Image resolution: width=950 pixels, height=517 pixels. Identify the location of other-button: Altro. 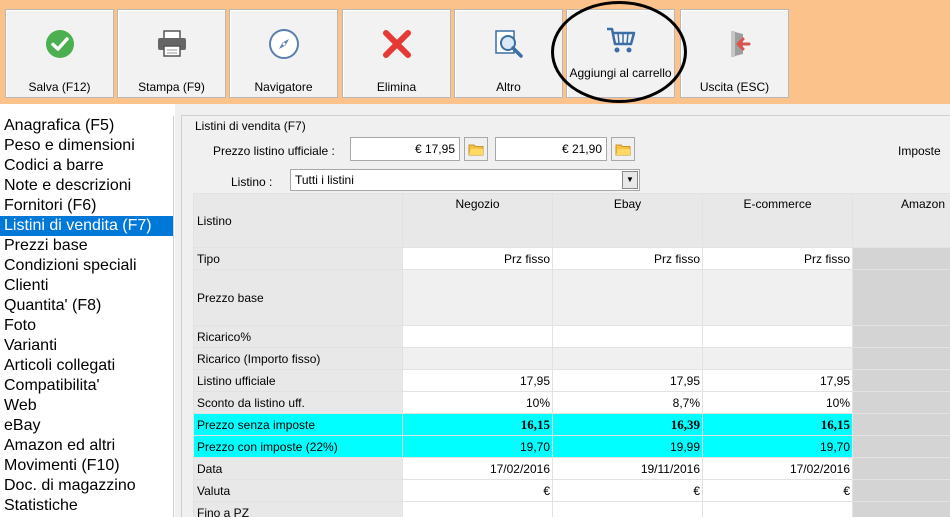
(508, 53).